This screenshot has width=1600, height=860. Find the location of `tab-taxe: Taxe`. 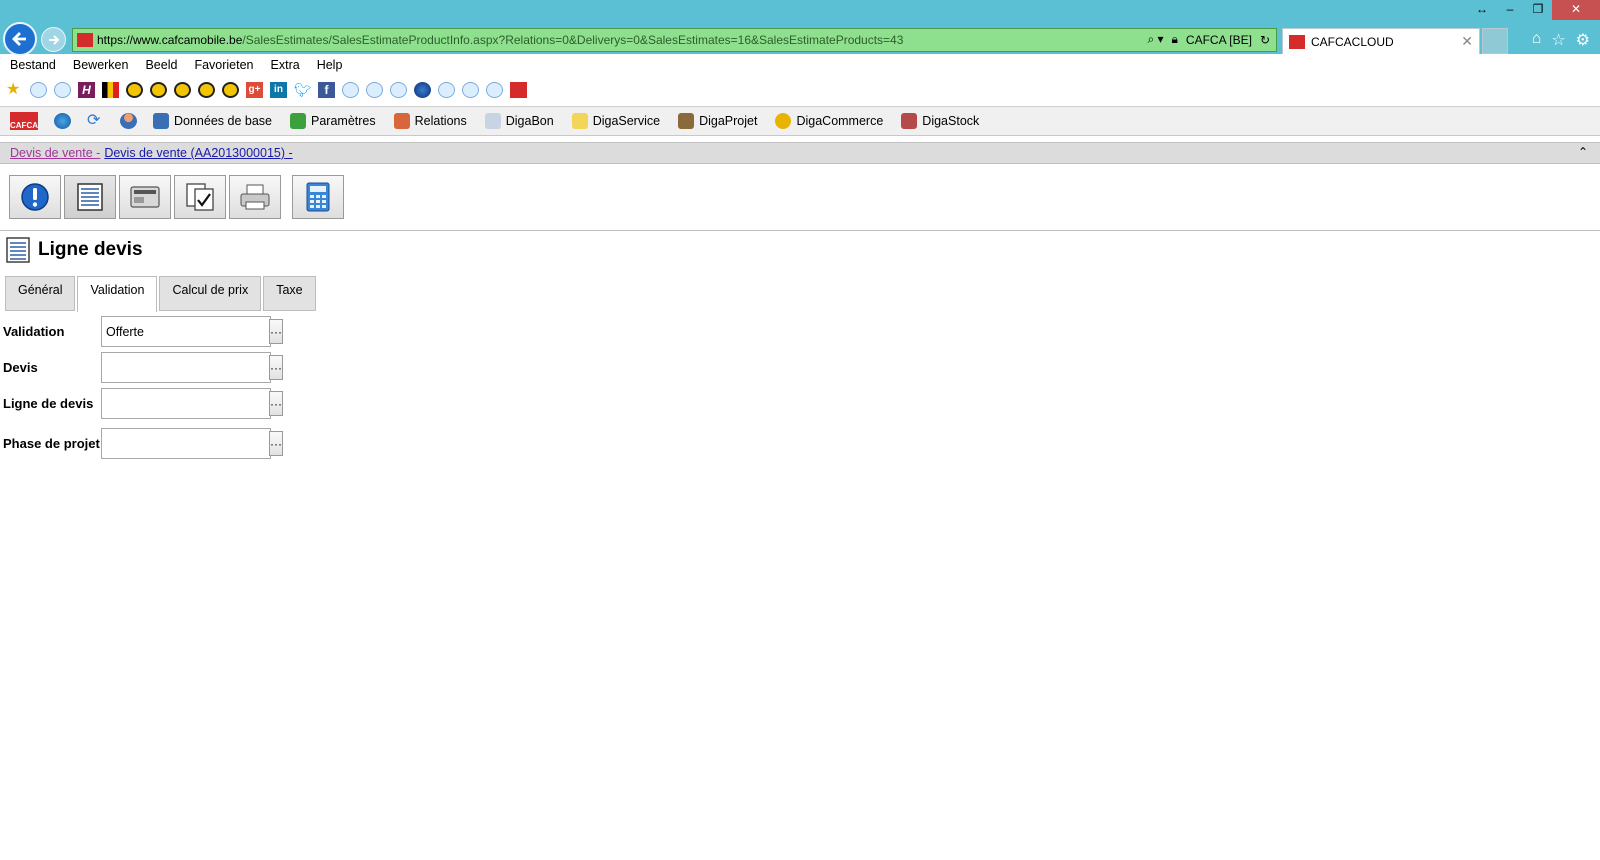

tab-taxe: Taxe is located at coordinates (289, 293).